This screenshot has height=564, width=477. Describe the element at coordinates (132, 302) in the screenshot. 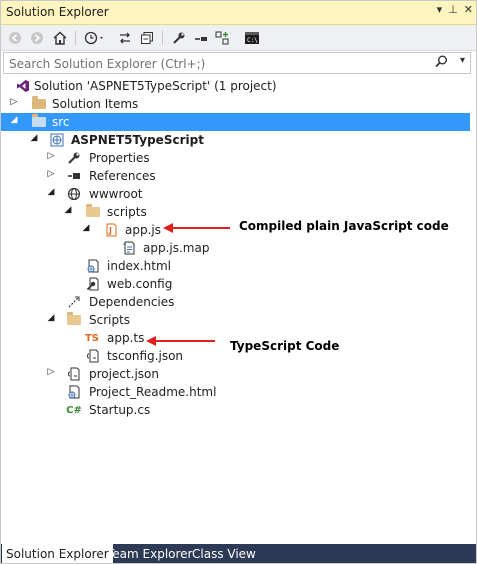

I see `dependencies-label: Dependencies` at that location.